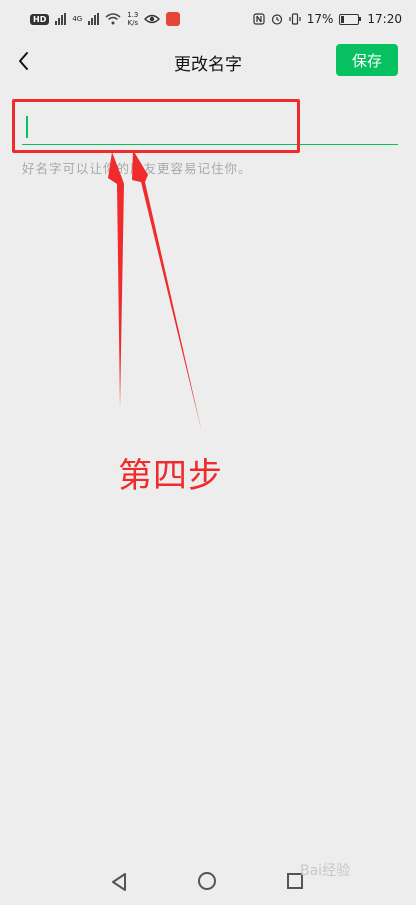  What do you see at coordinates (167, 291) in the screenshot?
I see `arrow-right` at bounding box center [167, 291].